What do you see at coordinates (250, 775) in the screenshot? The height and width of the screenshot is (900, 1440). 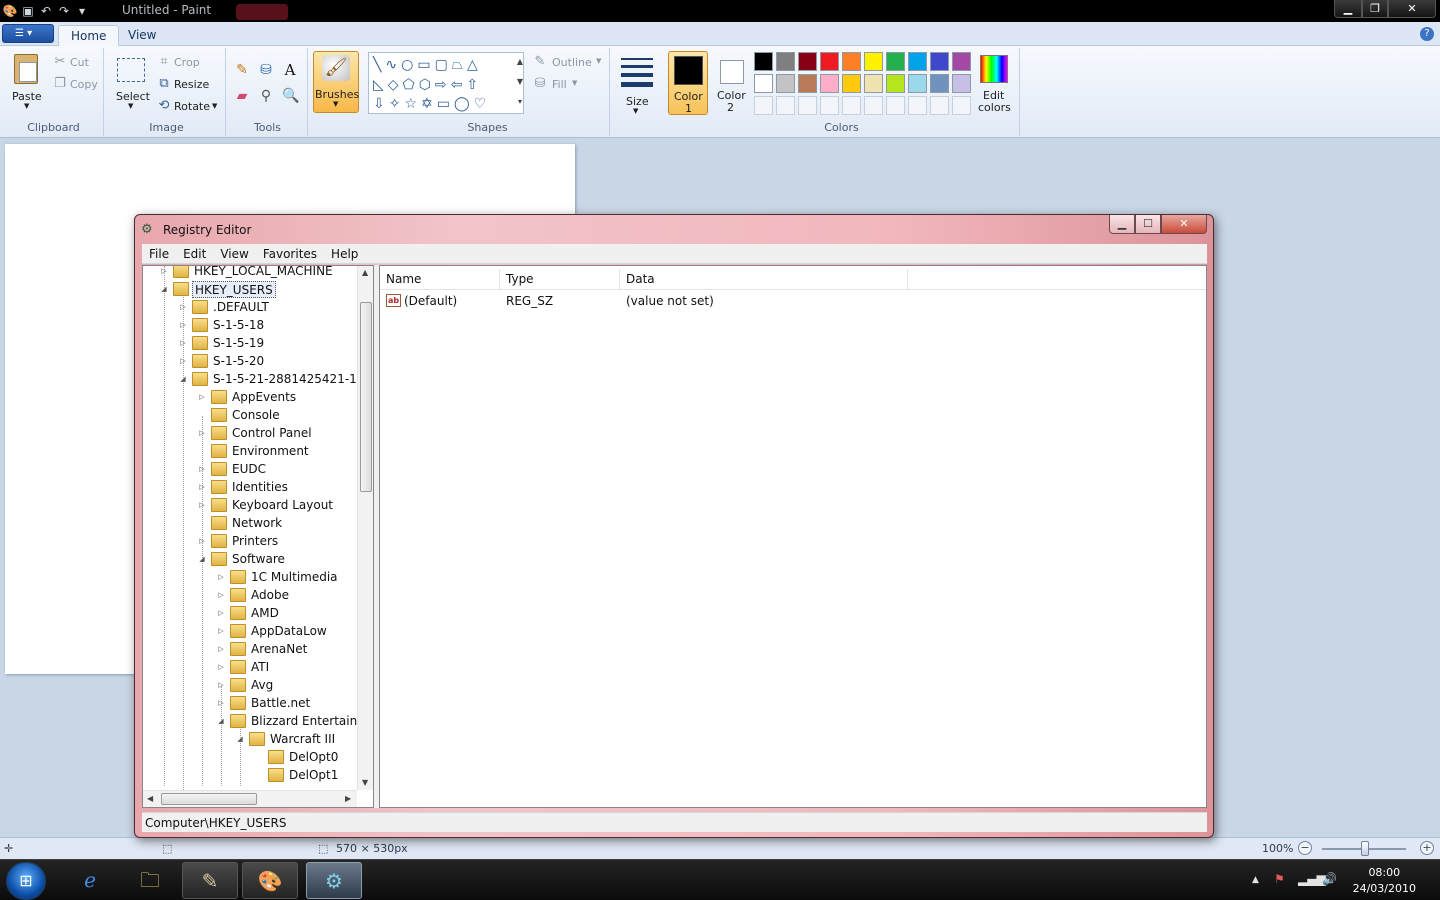 I see `tree-node: DelOpt1` at bounding box center [250, 775].